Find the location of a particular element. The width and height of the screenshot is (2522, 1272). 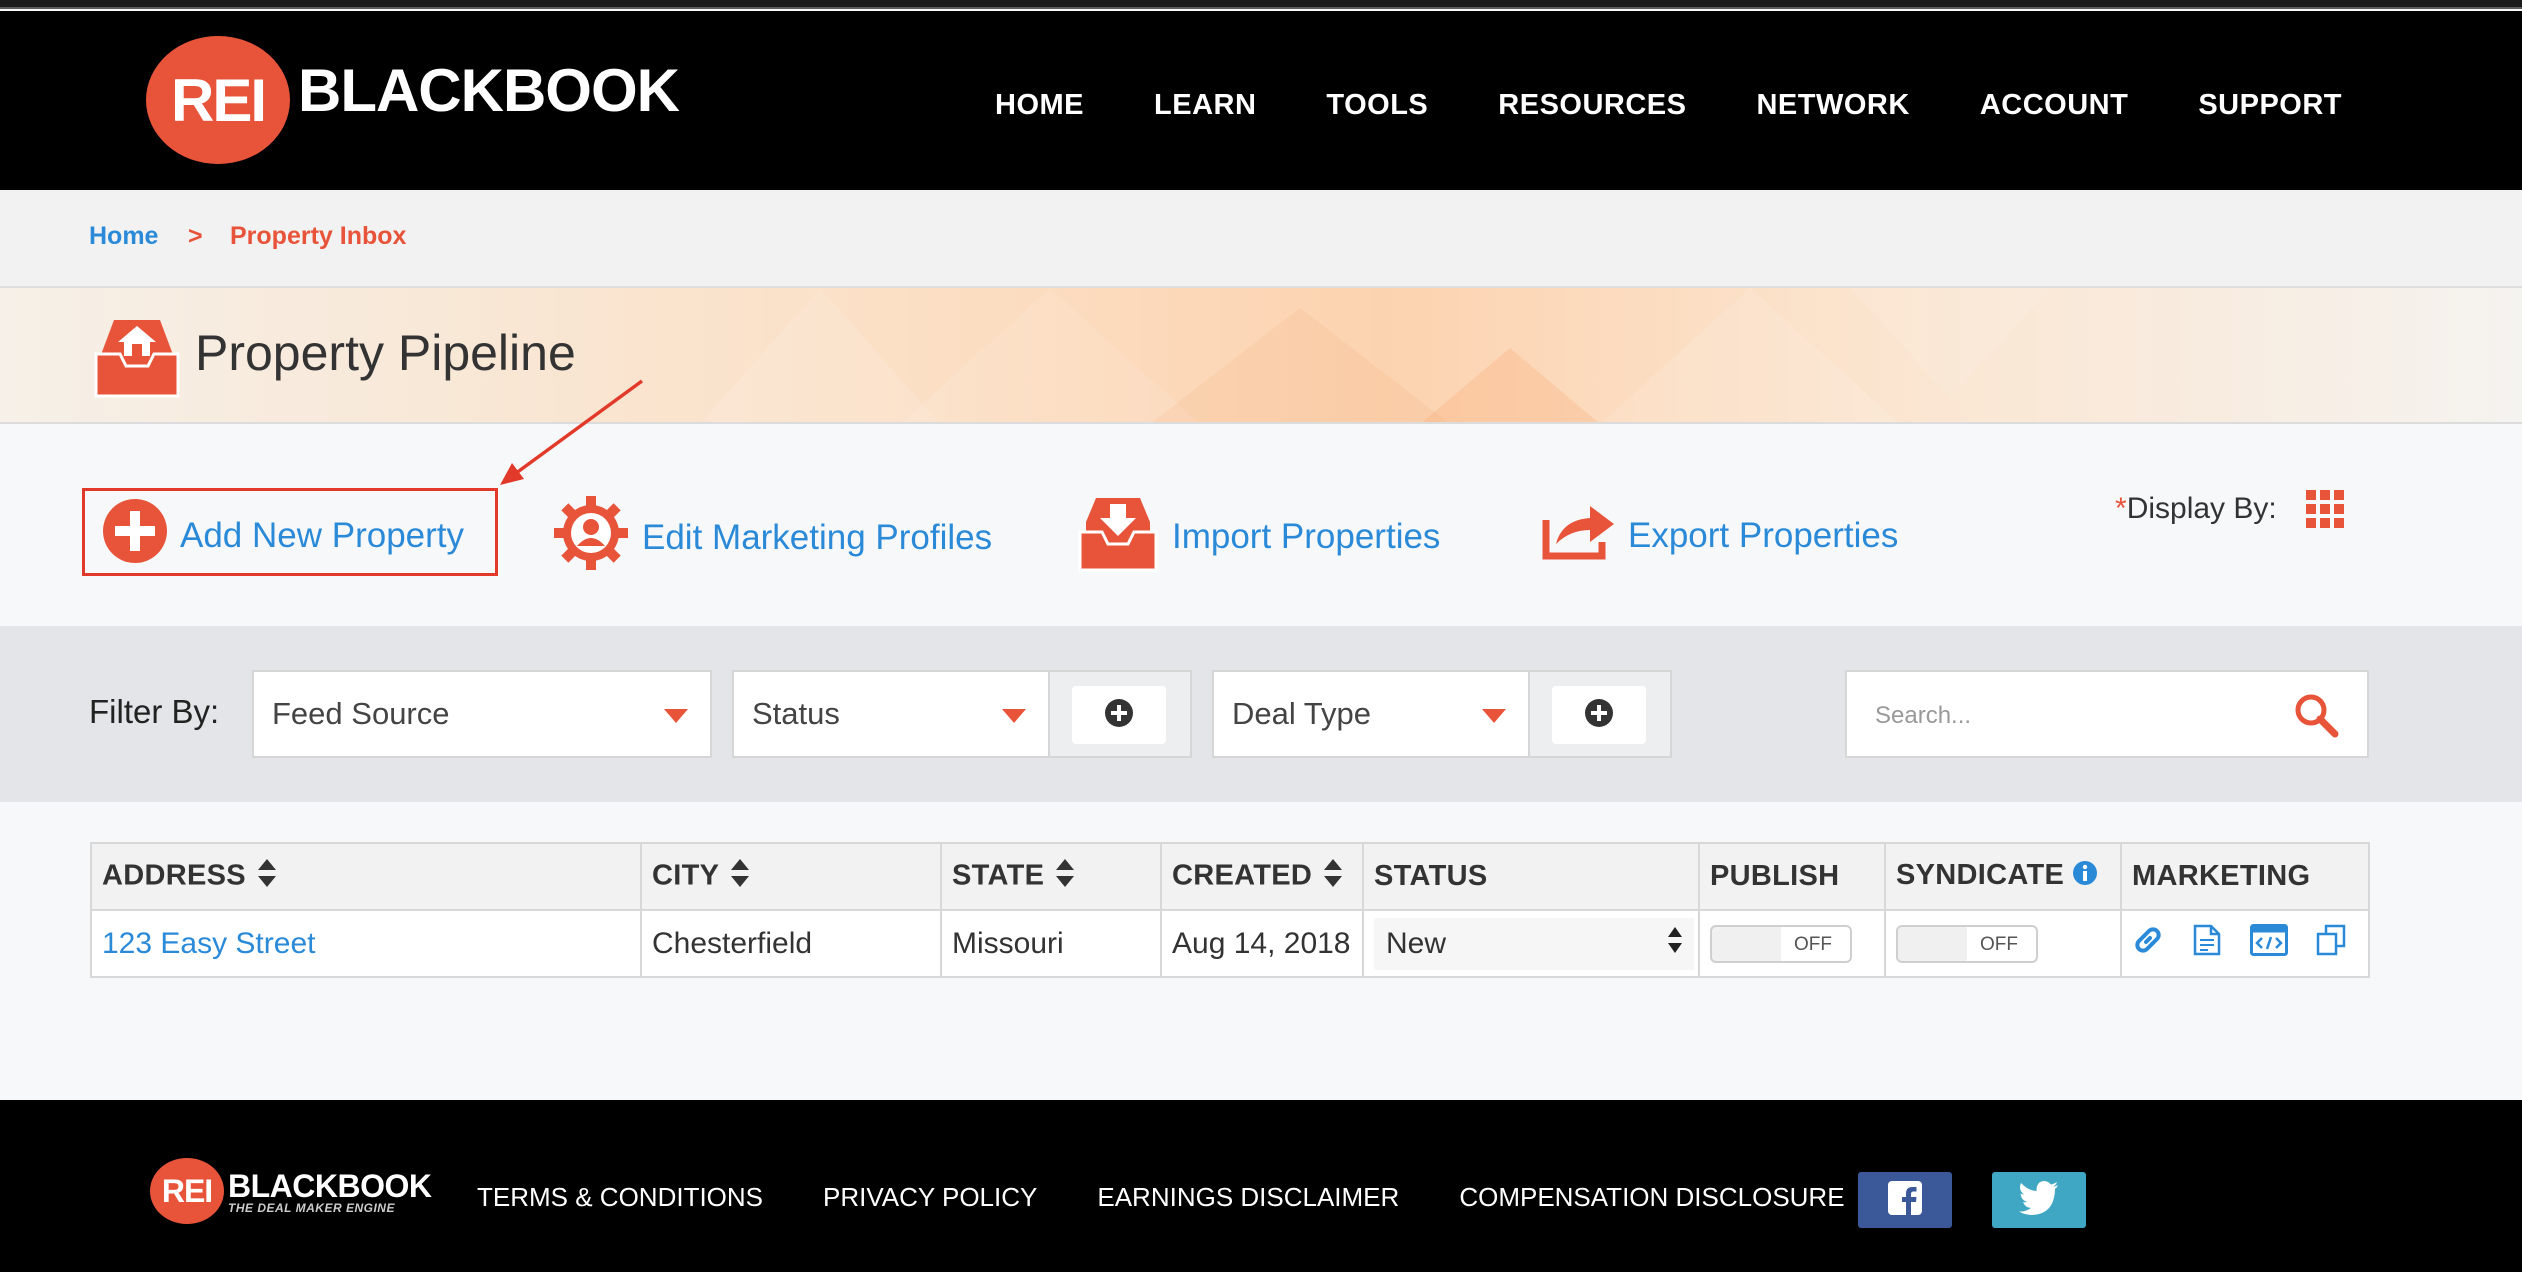

column-address-label: ADDRESS is located at coordinates (174, 875).